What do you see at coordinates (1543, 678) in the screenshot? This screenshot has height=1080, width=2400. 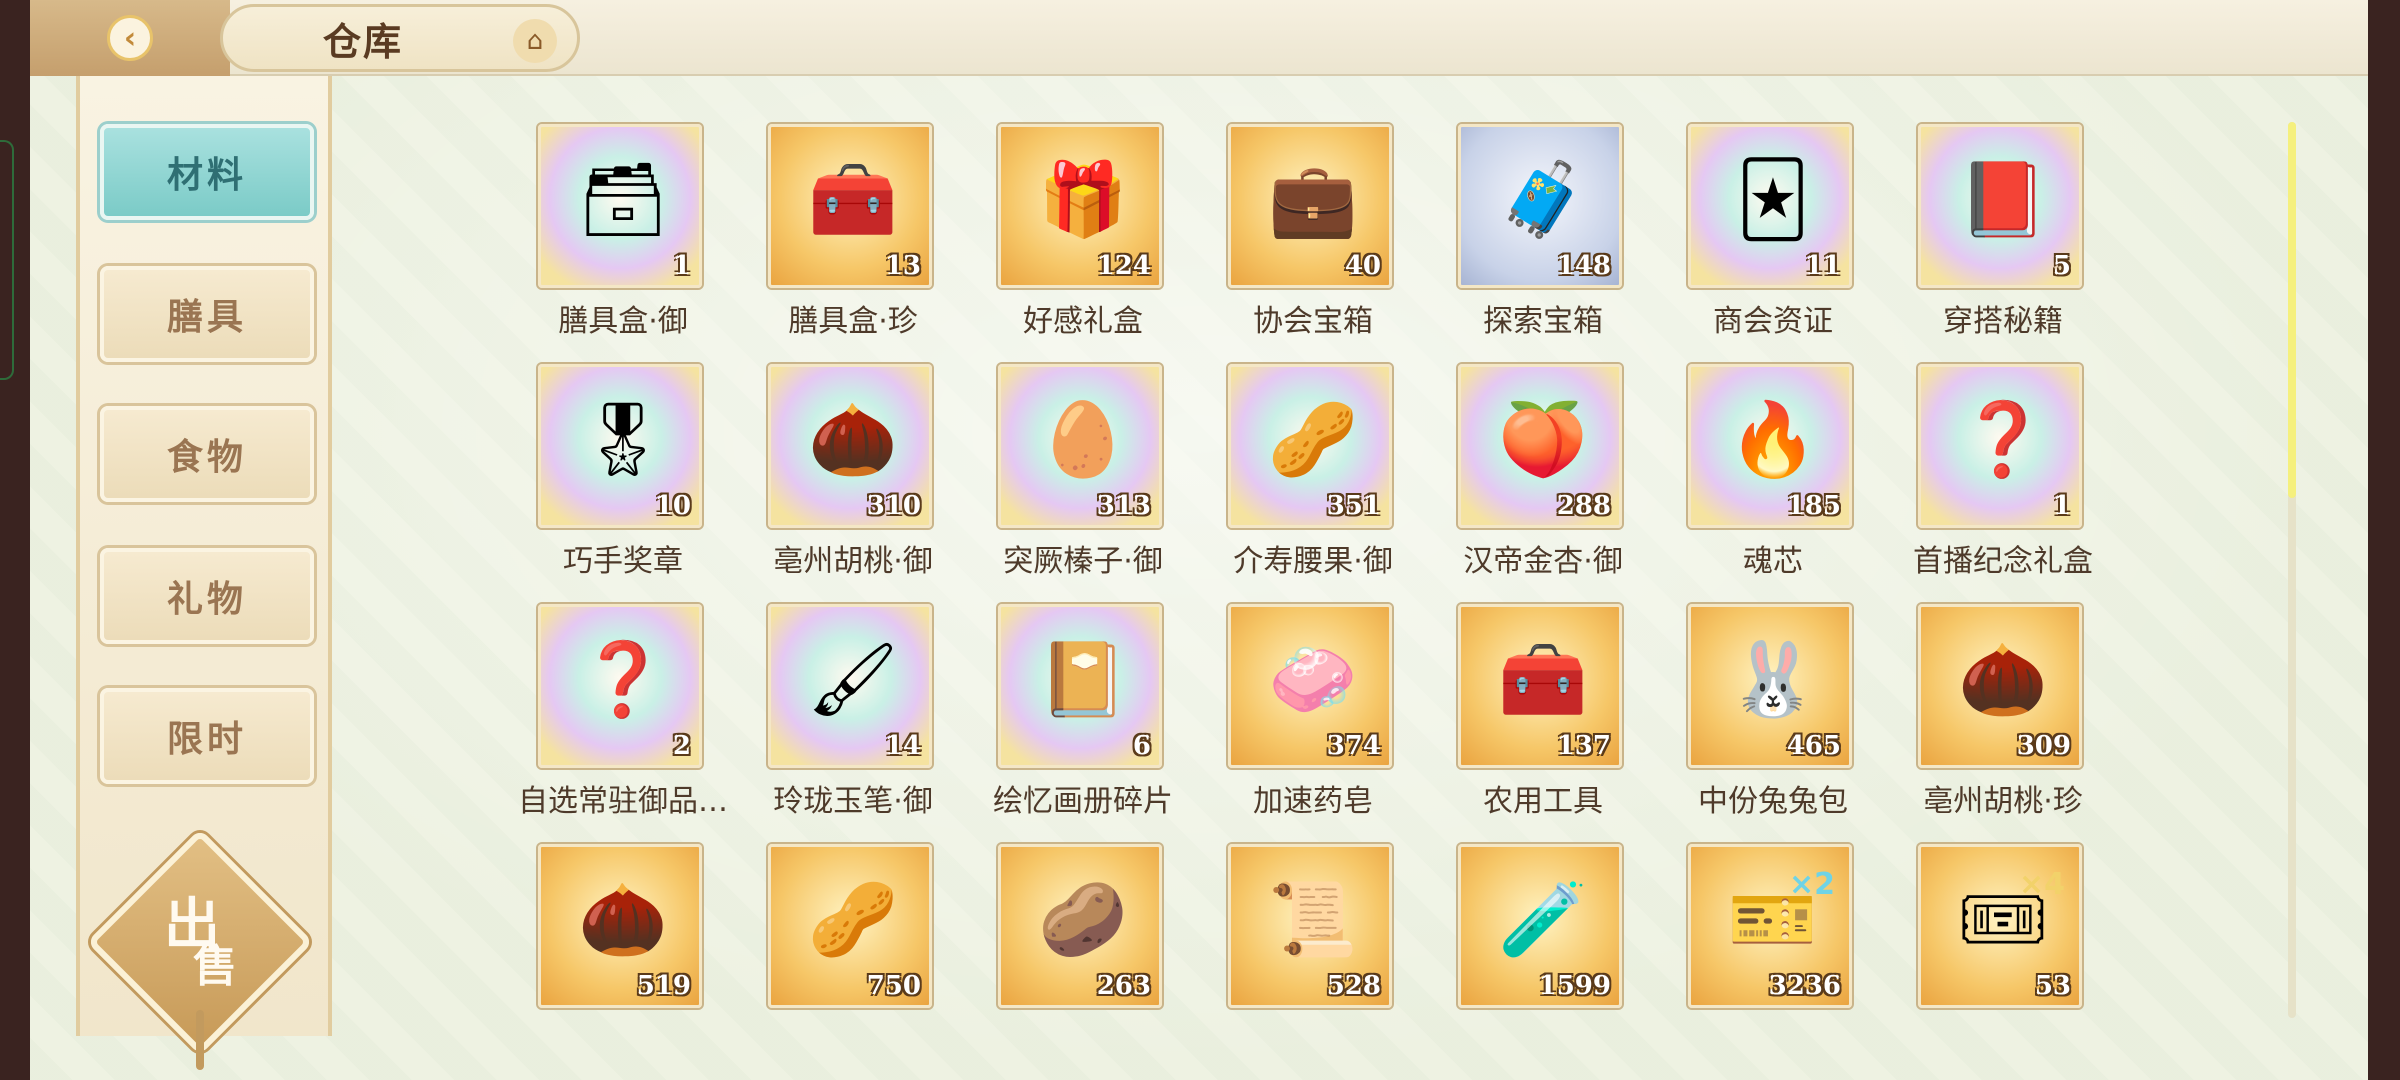 I see `toolbox-icon: 🧰` at bounding box center [1543, 678].